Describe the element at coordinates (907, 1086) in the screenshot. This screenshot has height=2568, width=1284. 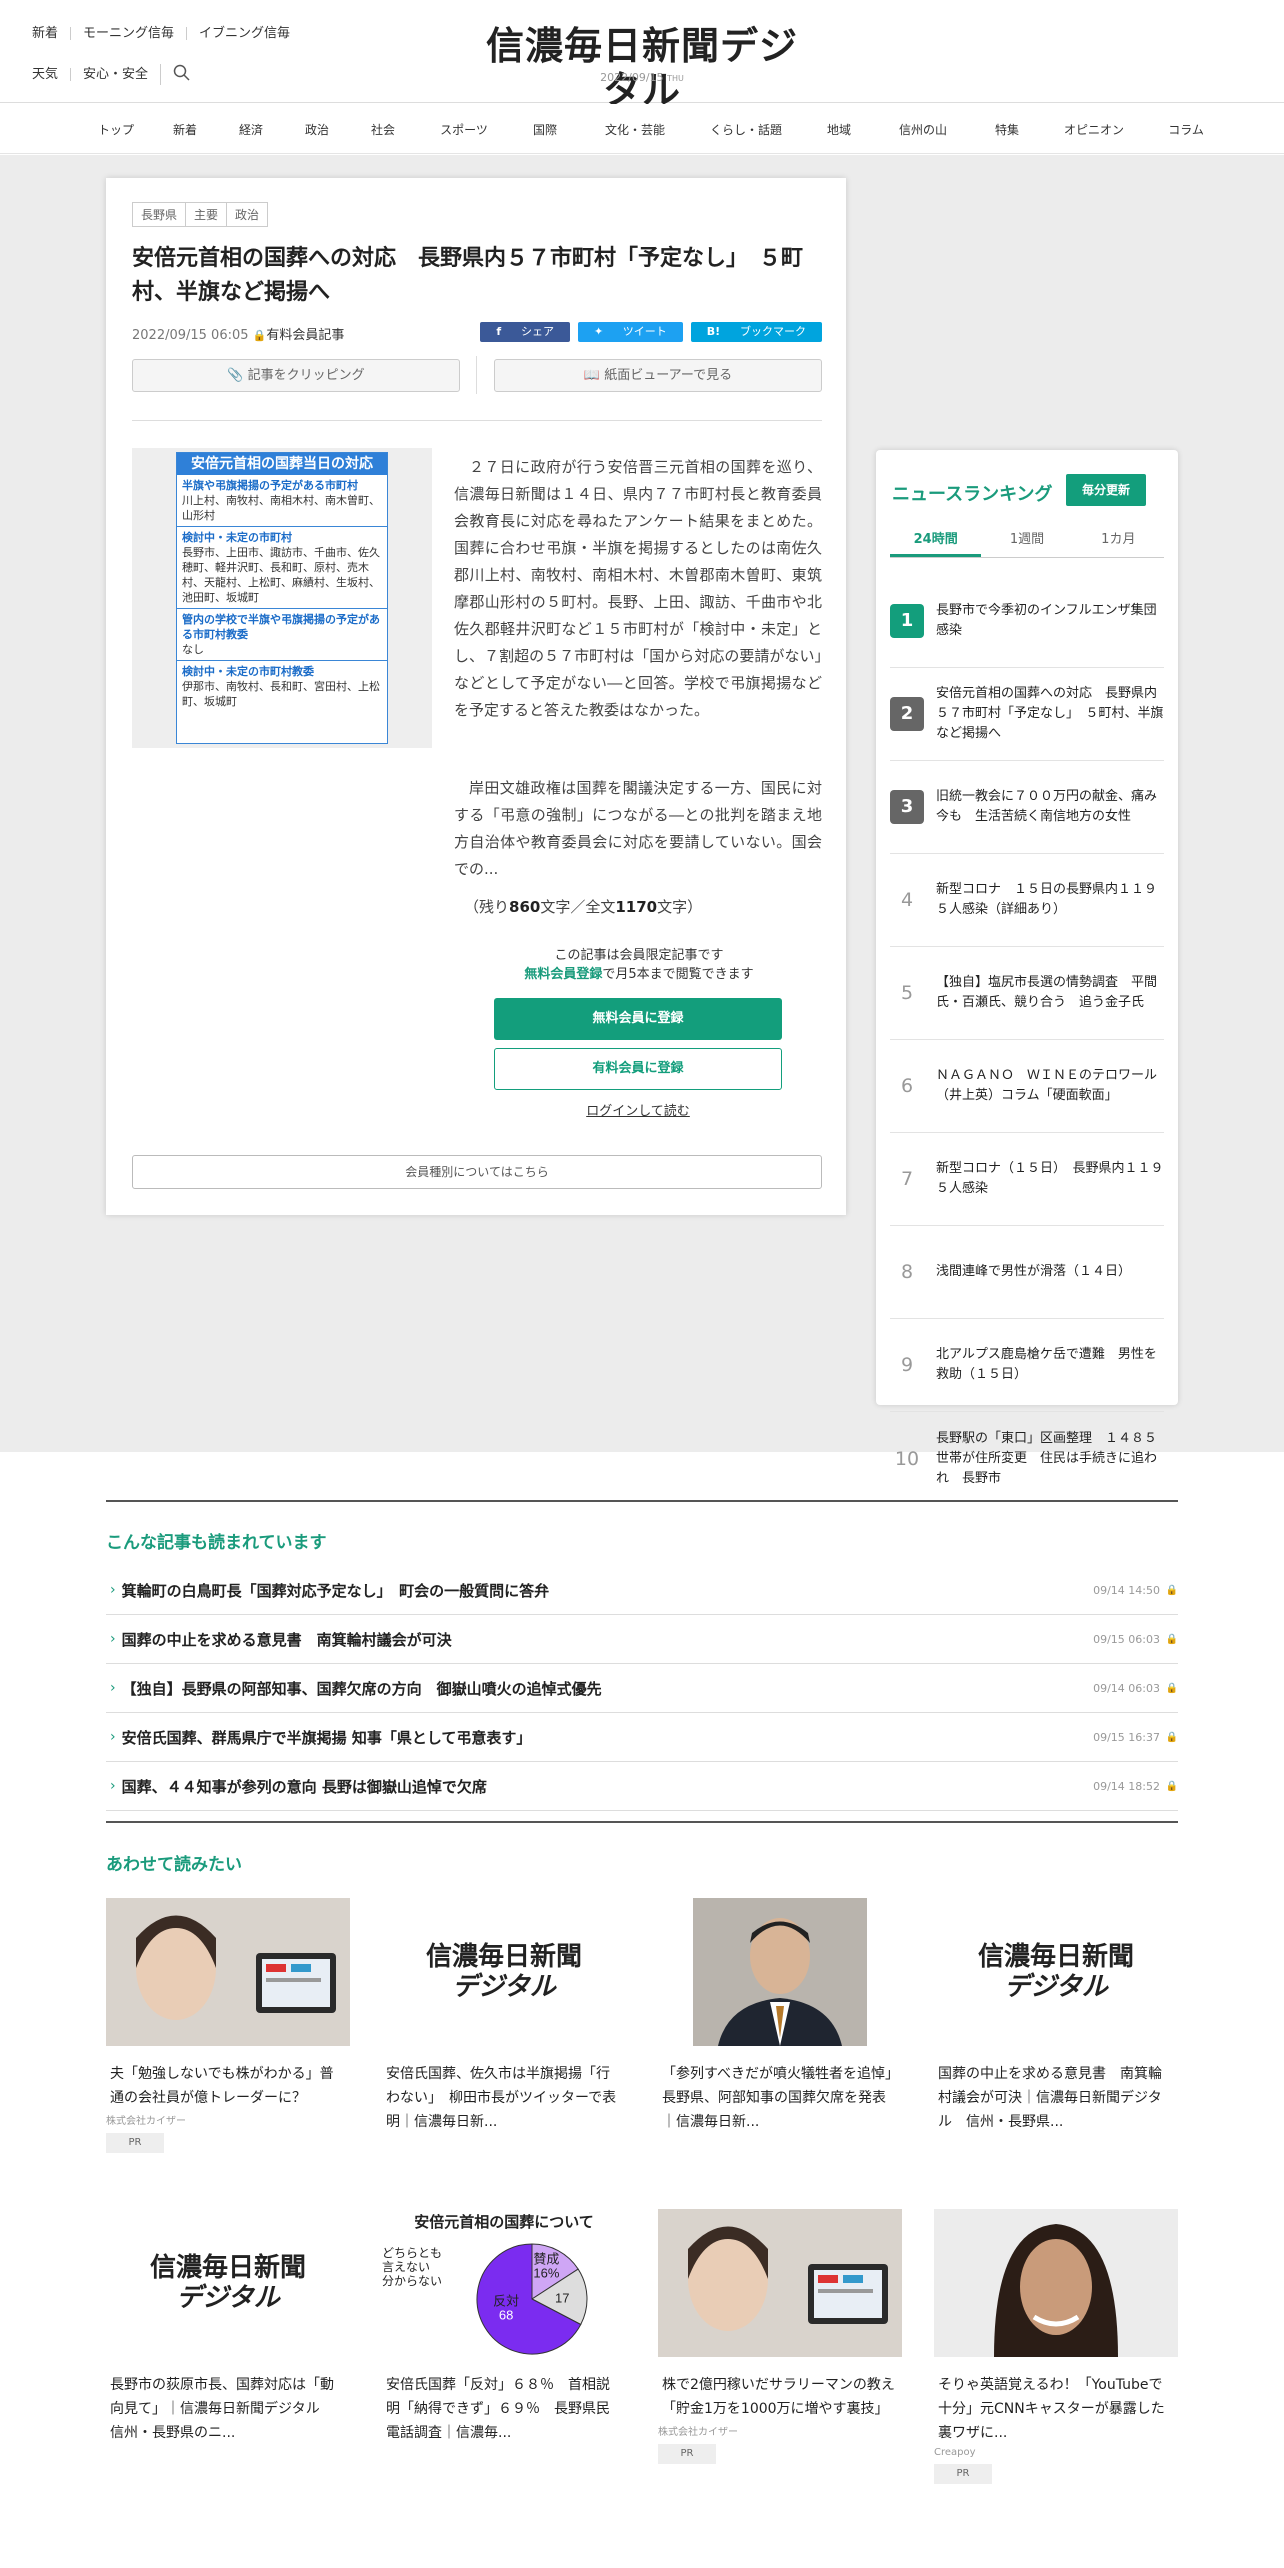
I see `rank-number: 6` at that location.